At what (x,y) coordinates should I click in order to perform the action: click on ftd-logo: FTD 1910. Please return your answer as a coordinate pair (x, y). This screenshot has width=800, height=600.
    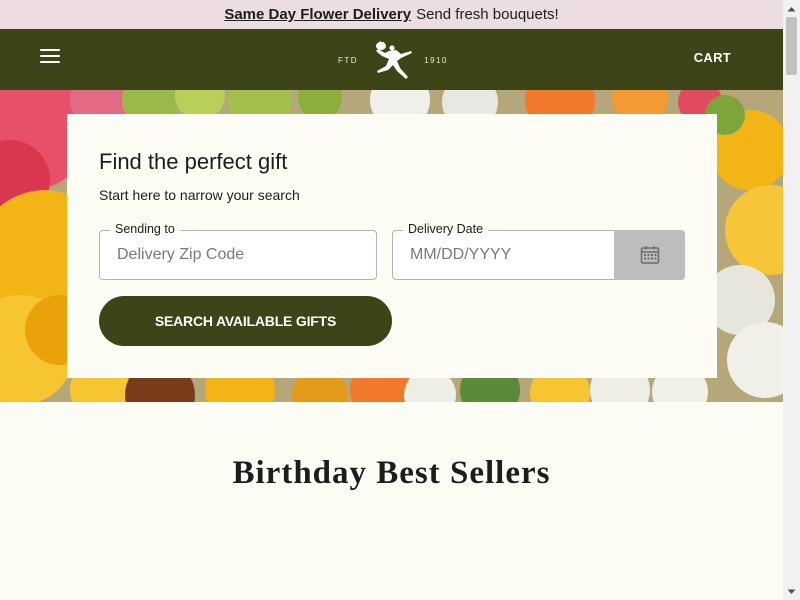
    Looking at the image, I should click on (393, 60).